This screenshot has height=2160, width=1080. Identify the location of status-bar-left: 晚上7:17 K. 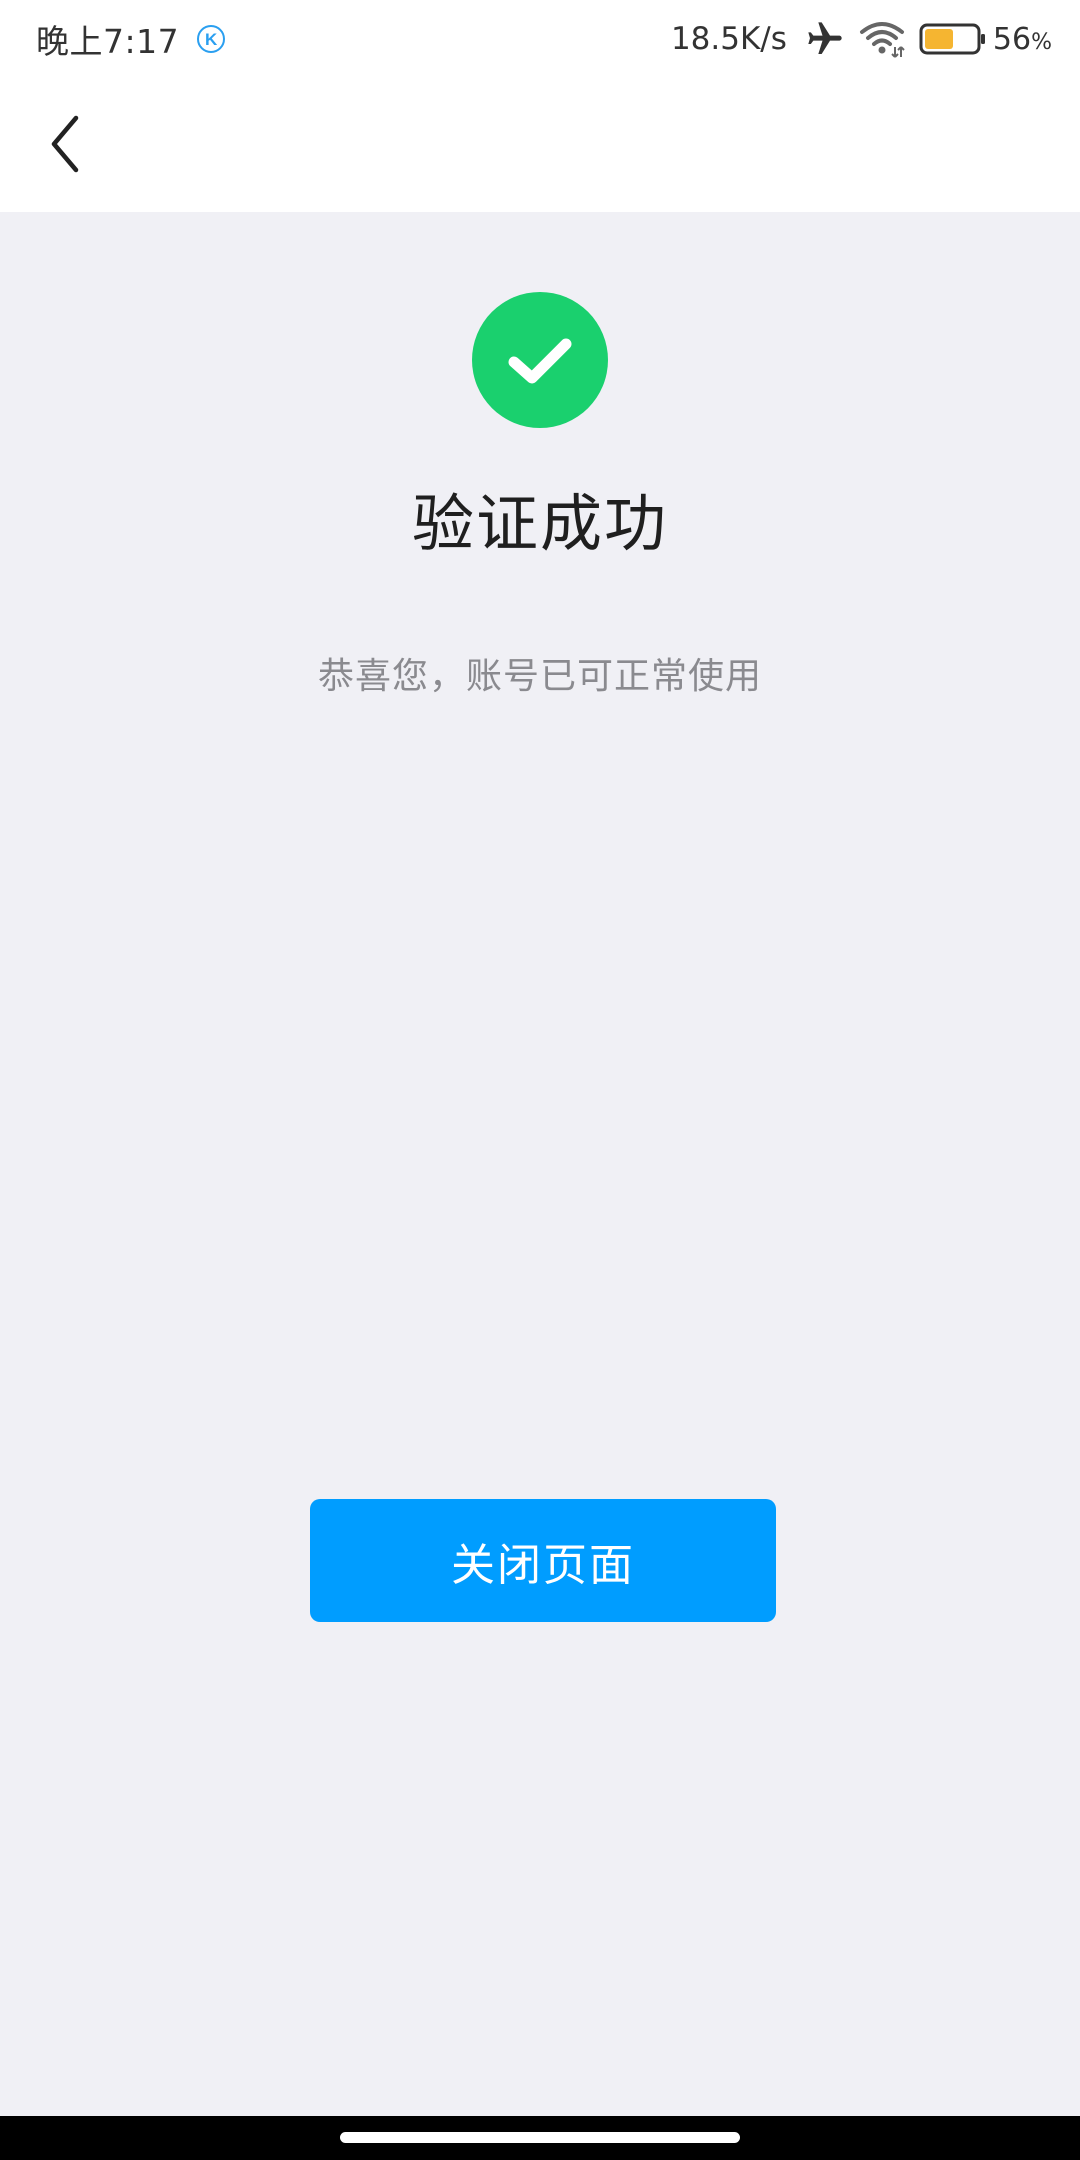
(131, 39).